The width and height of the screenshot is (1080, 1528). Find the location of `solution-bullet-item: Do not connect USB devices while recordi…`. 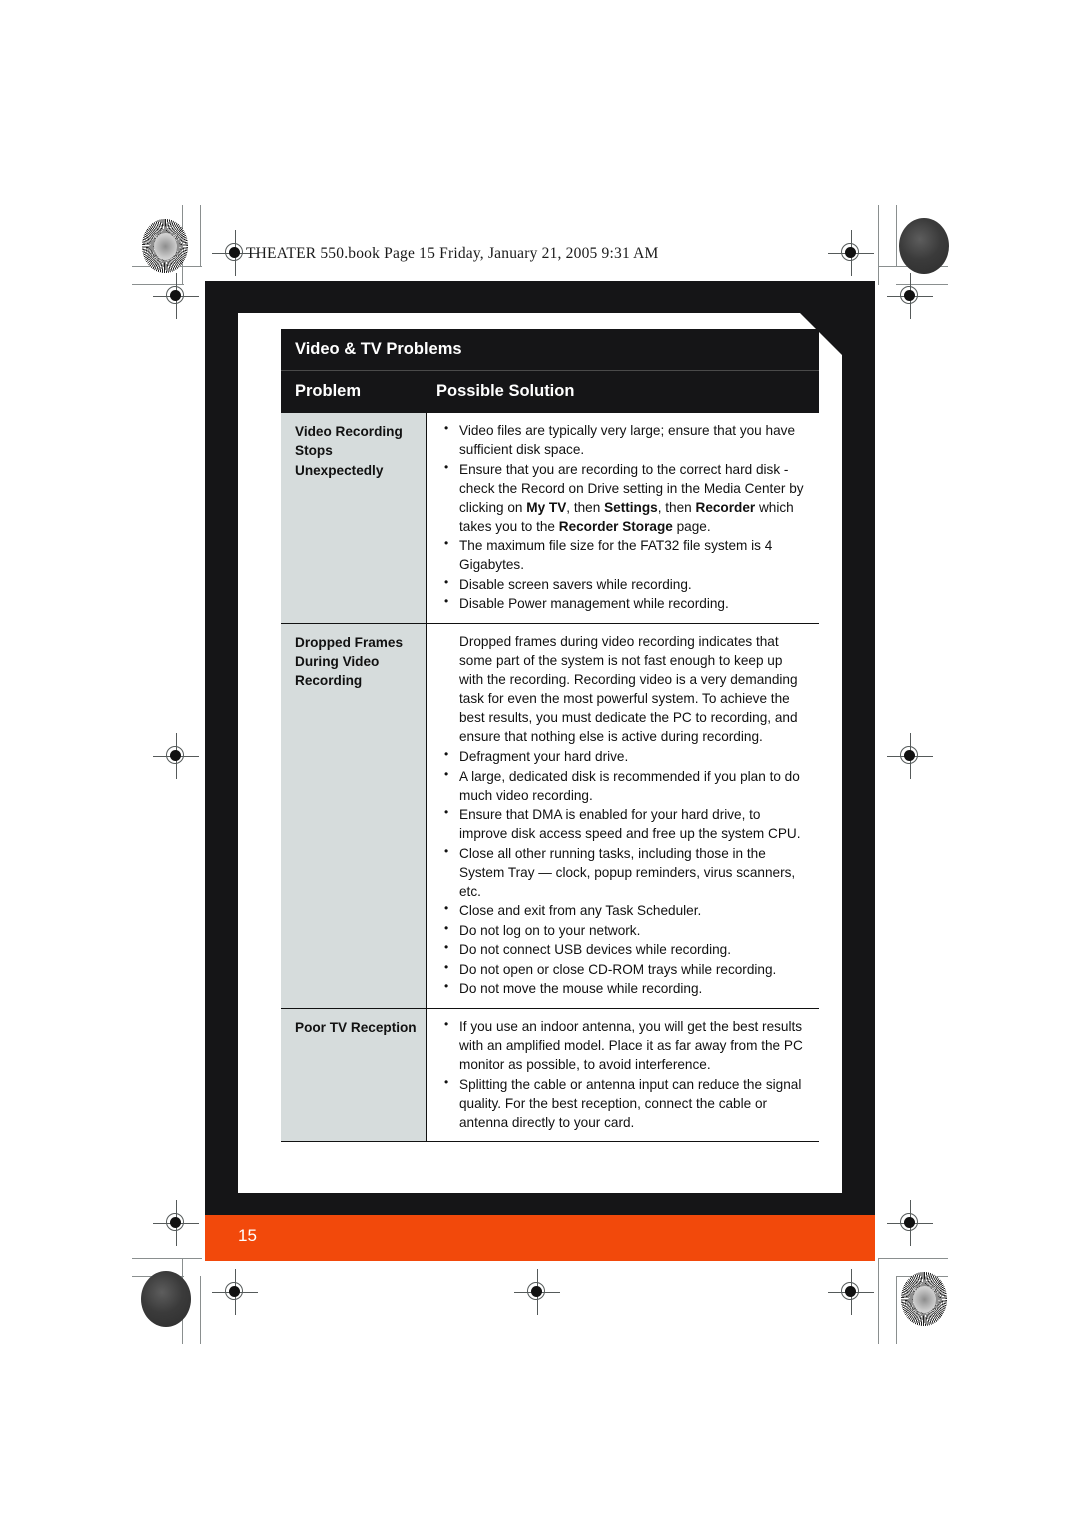

solution-bullet-item: Do not connect USB devices while recordi… is located at coordinates (625, 949).